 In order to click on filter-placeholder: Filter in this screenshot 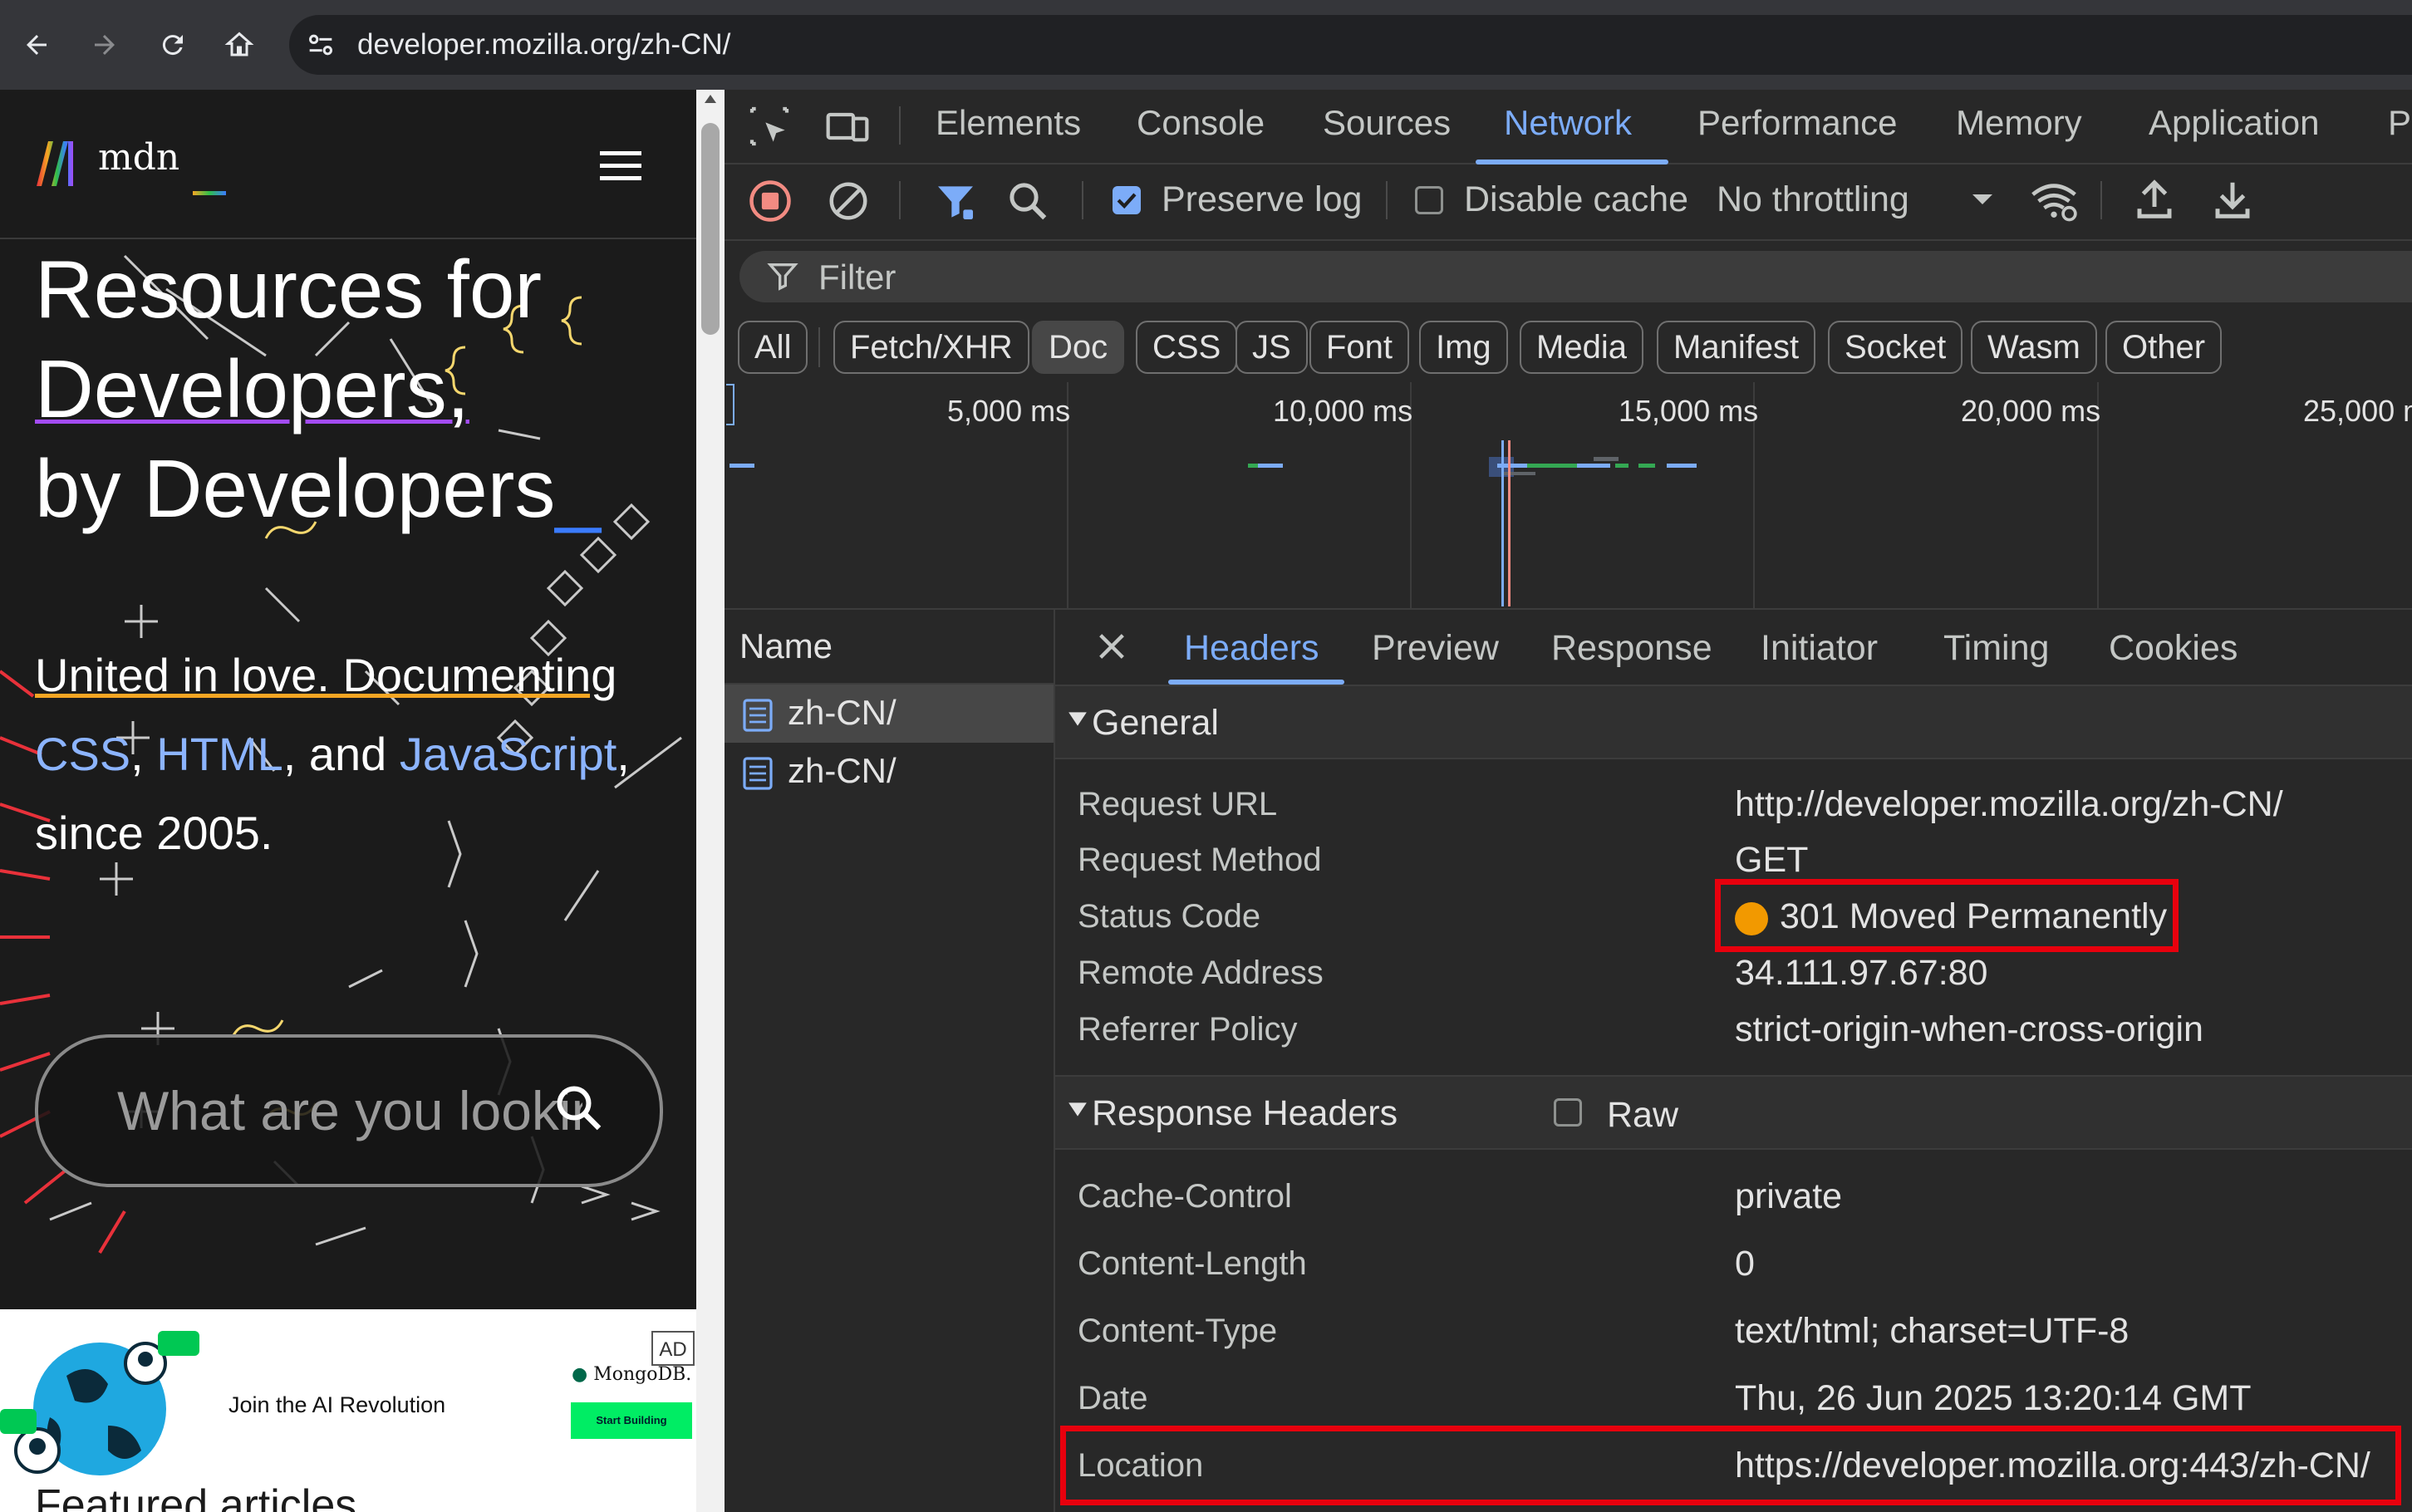, I will do `click(858, 277)`.